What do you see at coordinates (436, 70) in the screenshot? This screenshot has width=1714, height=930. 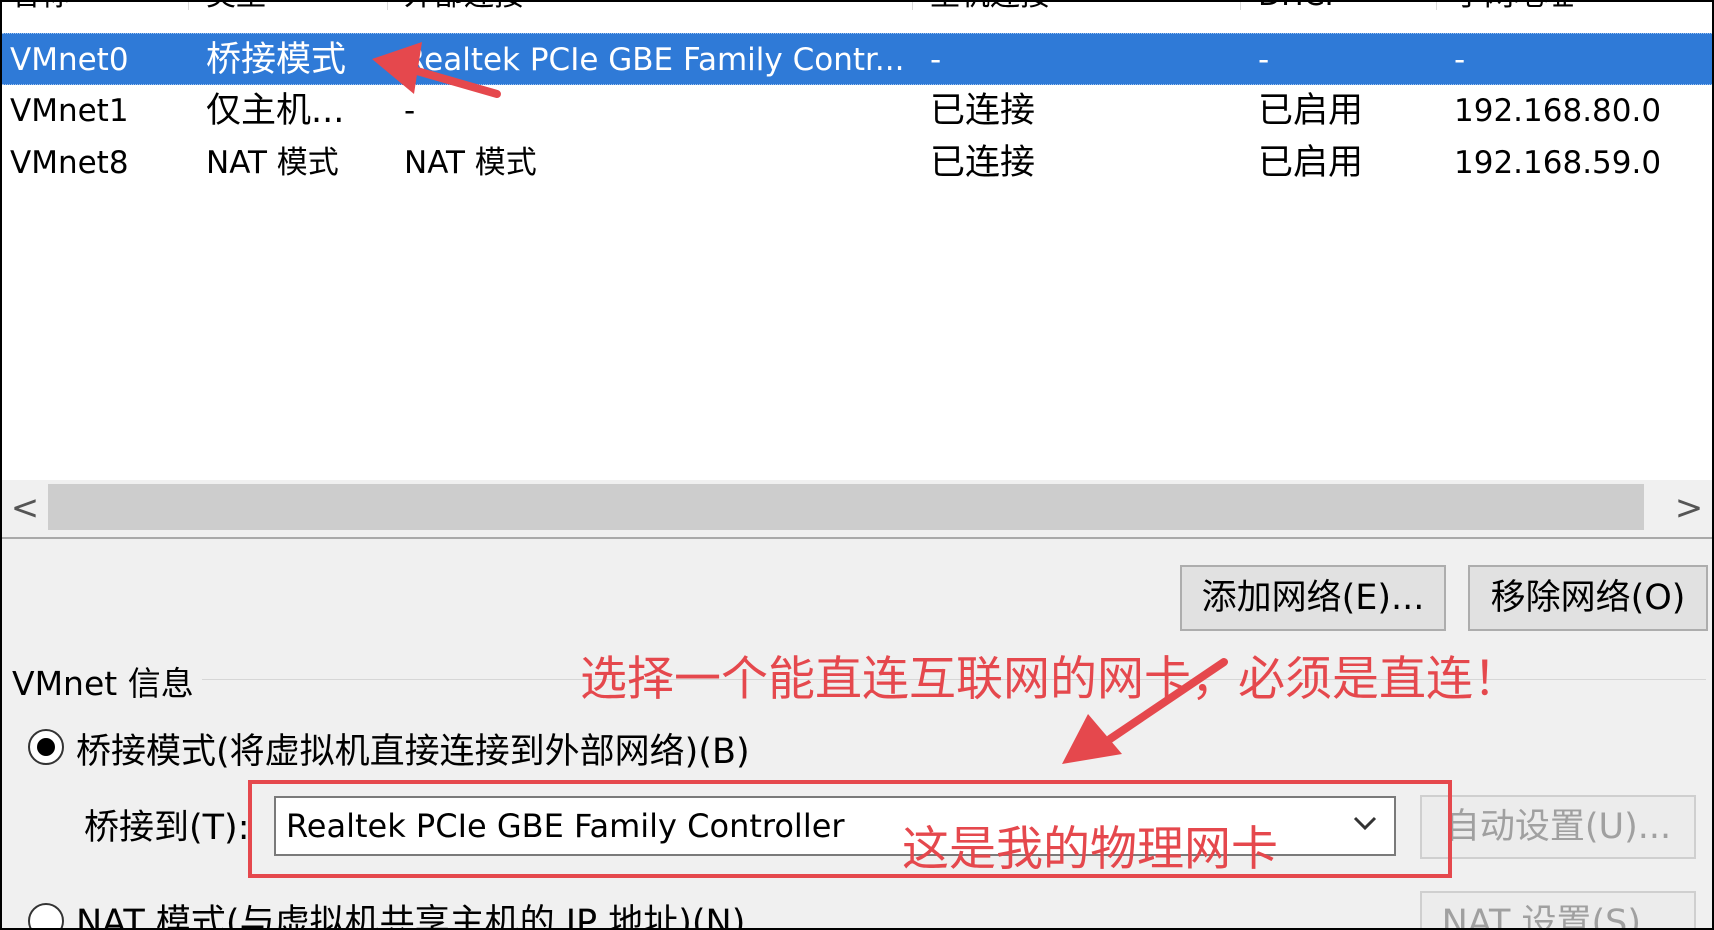 I see `annotation-arrow-up` at bounding box center [436, 70].